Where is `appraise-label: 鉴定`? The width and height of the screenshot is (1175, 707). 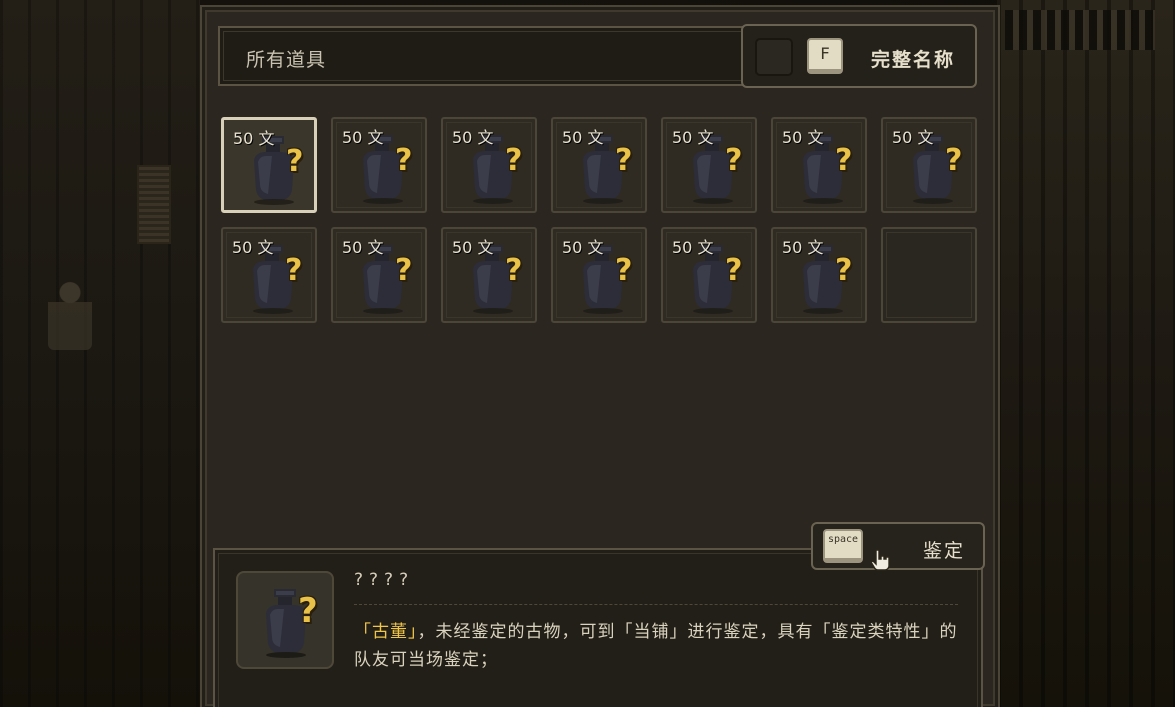 appraise-label: 鉴定 is located at coordinates (944, 551).